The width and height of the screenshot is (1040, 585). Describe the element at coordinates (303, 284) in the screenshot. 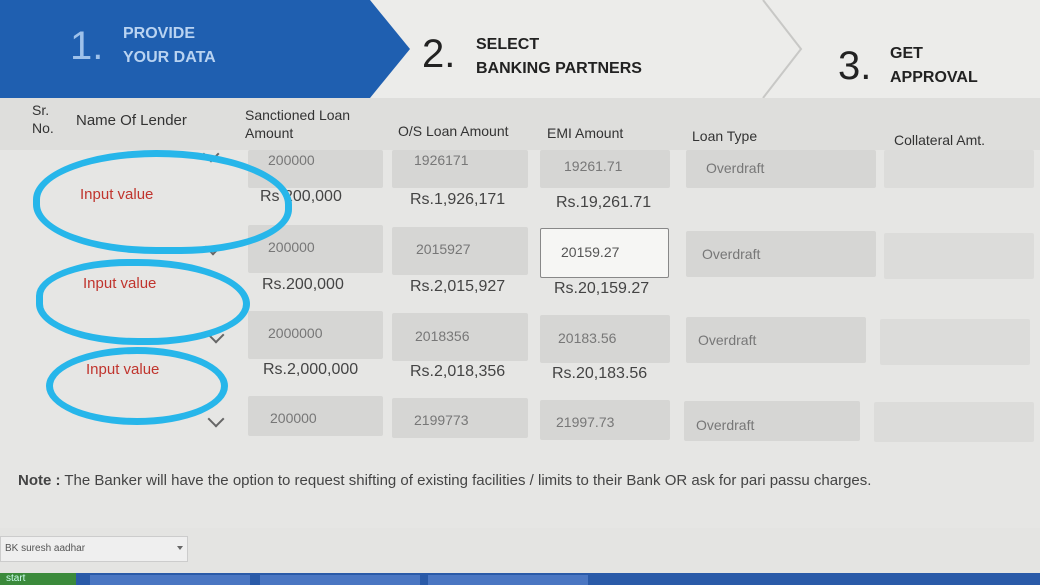

I see `sanctioned-formatted: Rs.200,000` at that location.